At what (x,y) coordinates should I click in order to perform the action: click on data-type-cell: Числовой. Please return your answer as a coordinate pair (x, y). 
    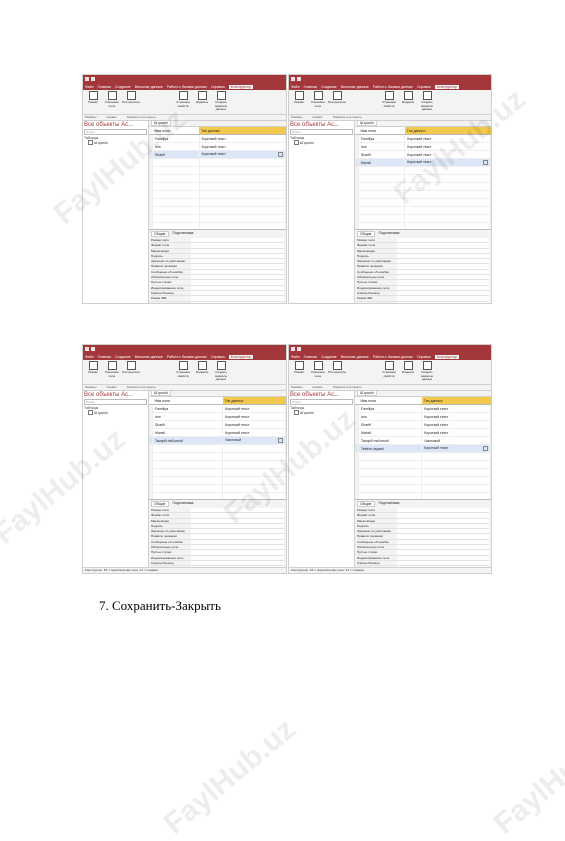
    Looking at the image, I should click on (456, 440).